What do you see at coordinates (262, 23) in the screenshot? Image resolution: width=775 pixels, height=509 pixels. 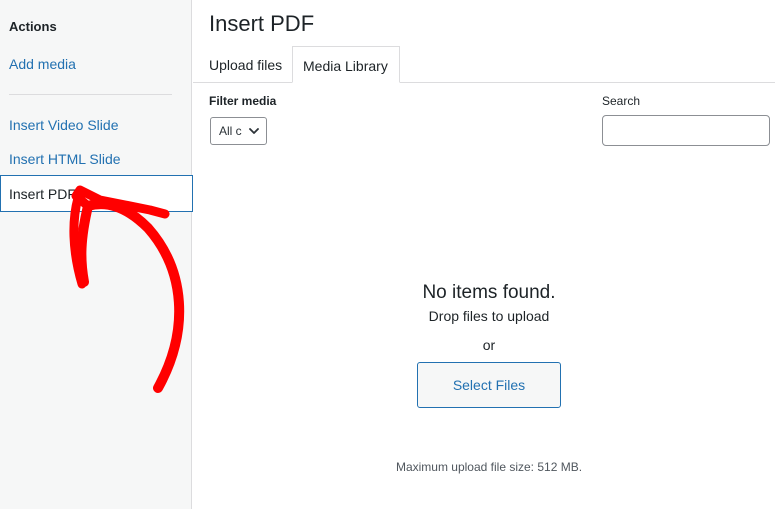 I see `page-title: Insert PDF` at bounding box center [262, 23].